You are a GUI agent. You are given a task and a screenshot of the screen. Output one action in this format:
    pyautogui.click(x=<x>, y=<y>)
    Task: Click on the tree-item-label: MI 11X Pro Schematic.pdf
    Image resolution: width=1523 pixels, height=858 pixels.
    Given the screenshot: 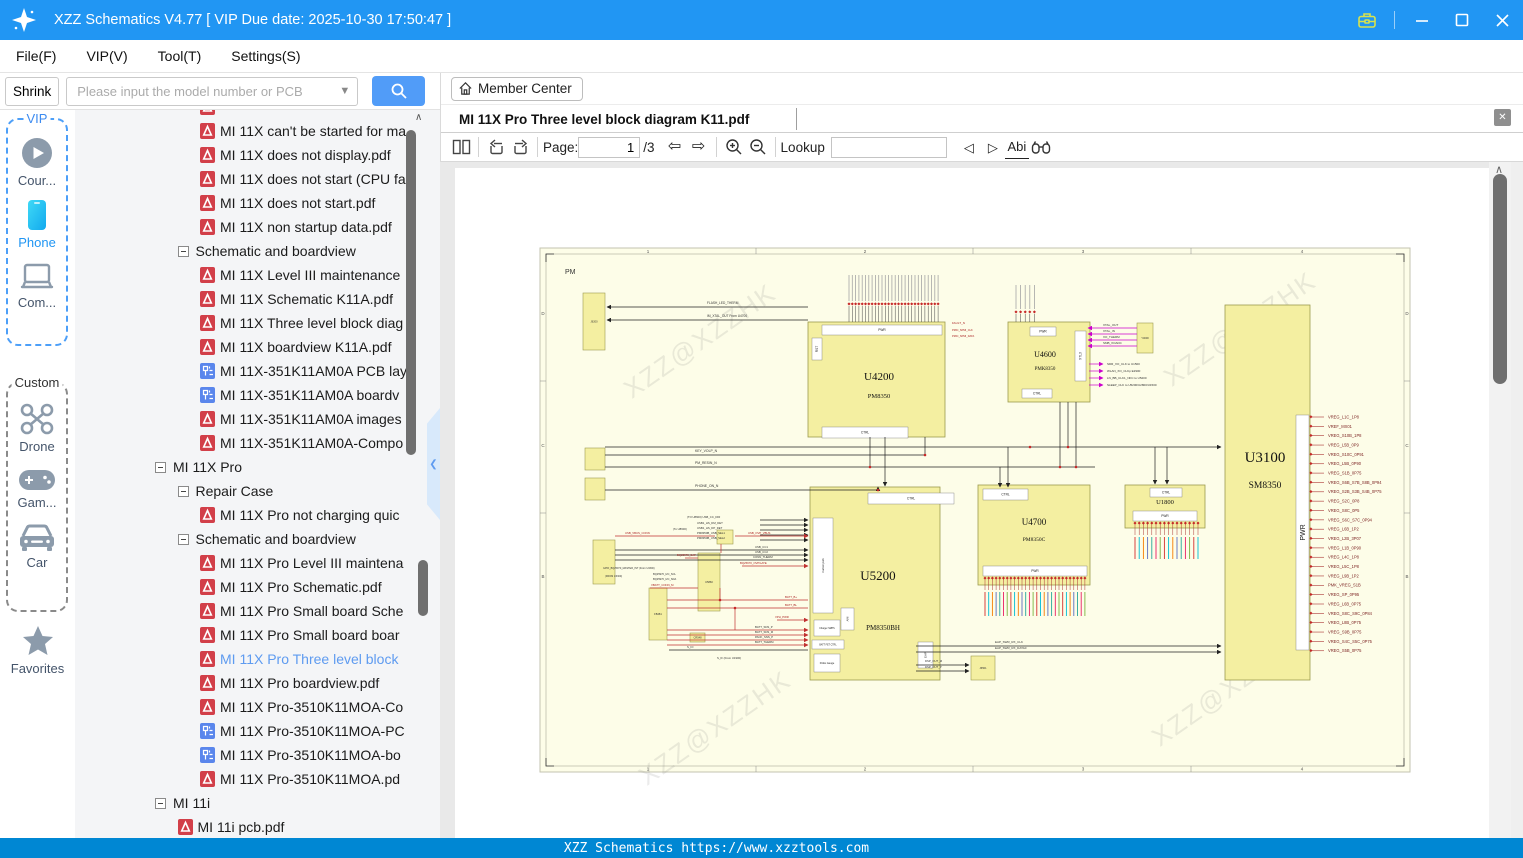 What is the action you would take?
    pyautogui.click(x=301, y=587)
    